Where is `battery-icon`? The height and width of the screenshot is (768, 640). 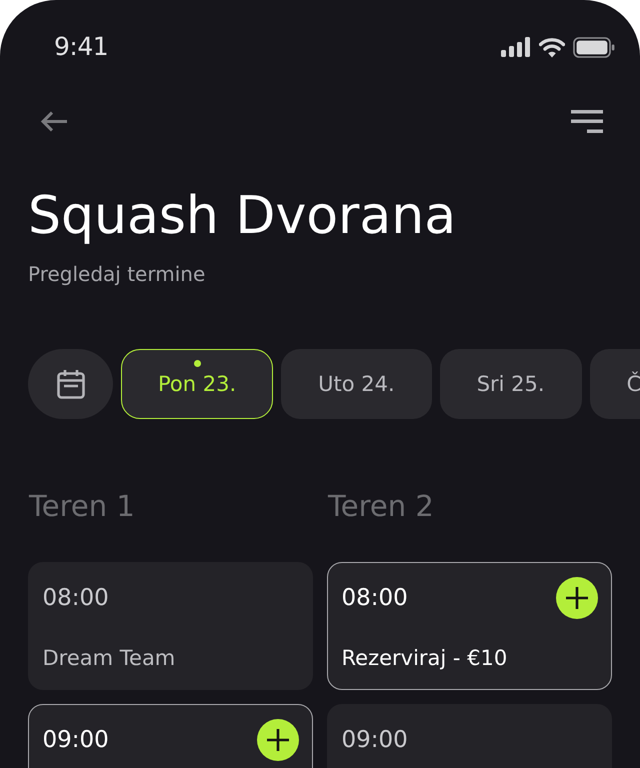 battery-icon is located at coordinates (594, 47).